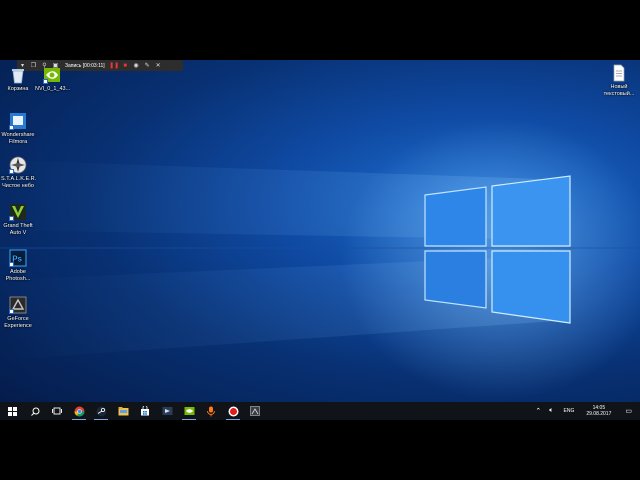  Describe the element at coordinates (619, 73) in the screenshot. I see `text-file-icon` at that location.